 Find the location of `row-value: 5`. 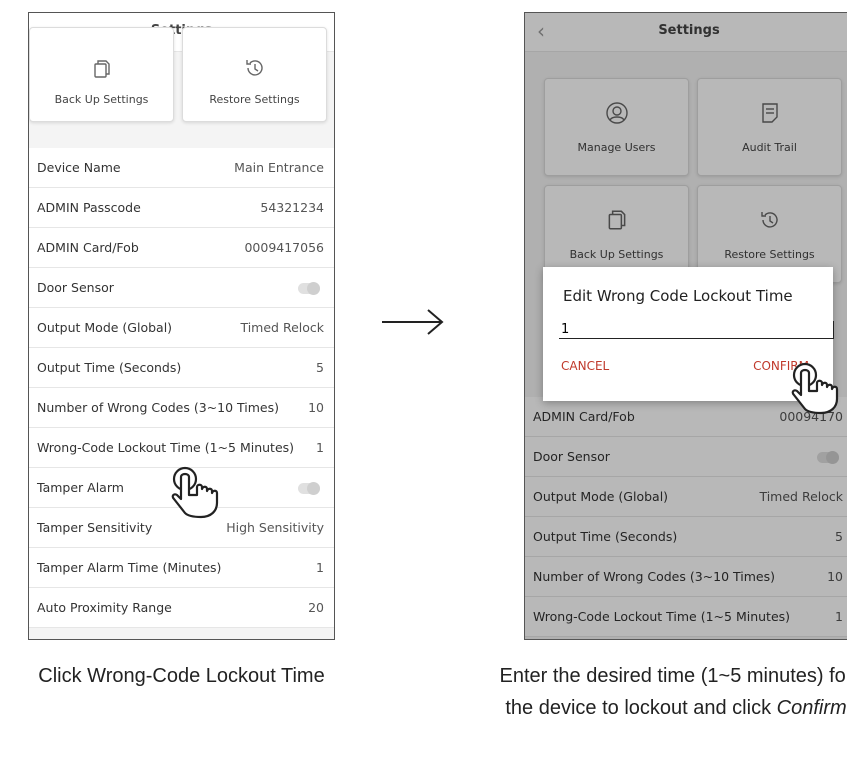

row-value: 5 is located at coordinates (320, 367).